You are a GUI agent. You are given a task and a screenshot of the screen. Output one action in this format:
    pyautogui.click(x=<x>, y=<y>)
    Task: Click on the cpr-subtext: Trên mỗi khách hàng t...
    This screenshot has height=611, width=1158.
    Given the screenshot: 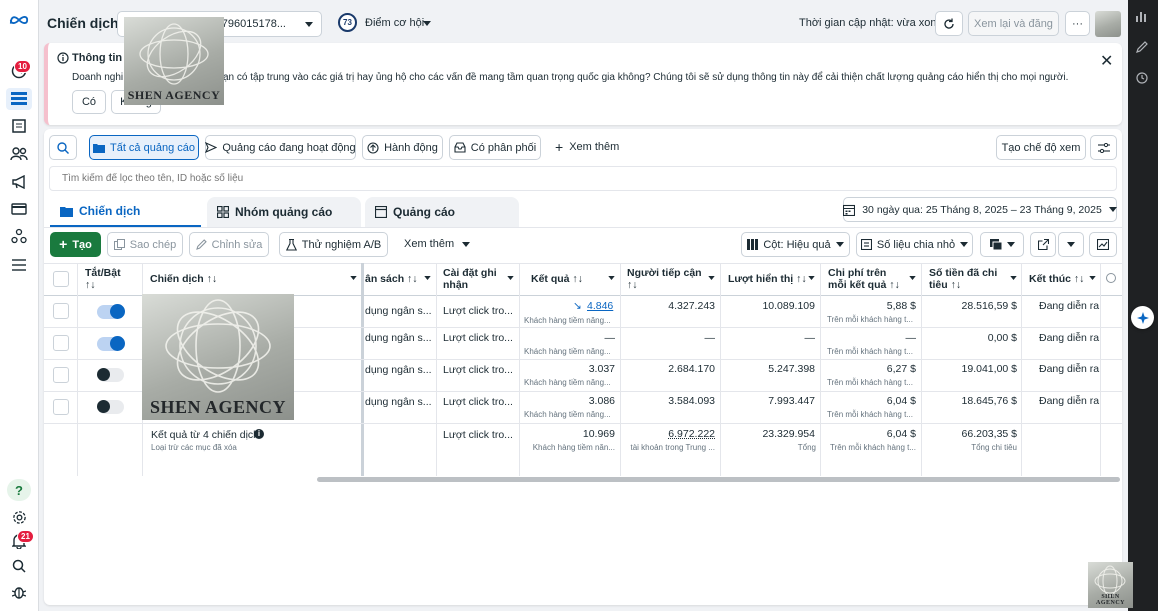 What is the action you would take?
    pyautogui.click(x=870, y=351)
    